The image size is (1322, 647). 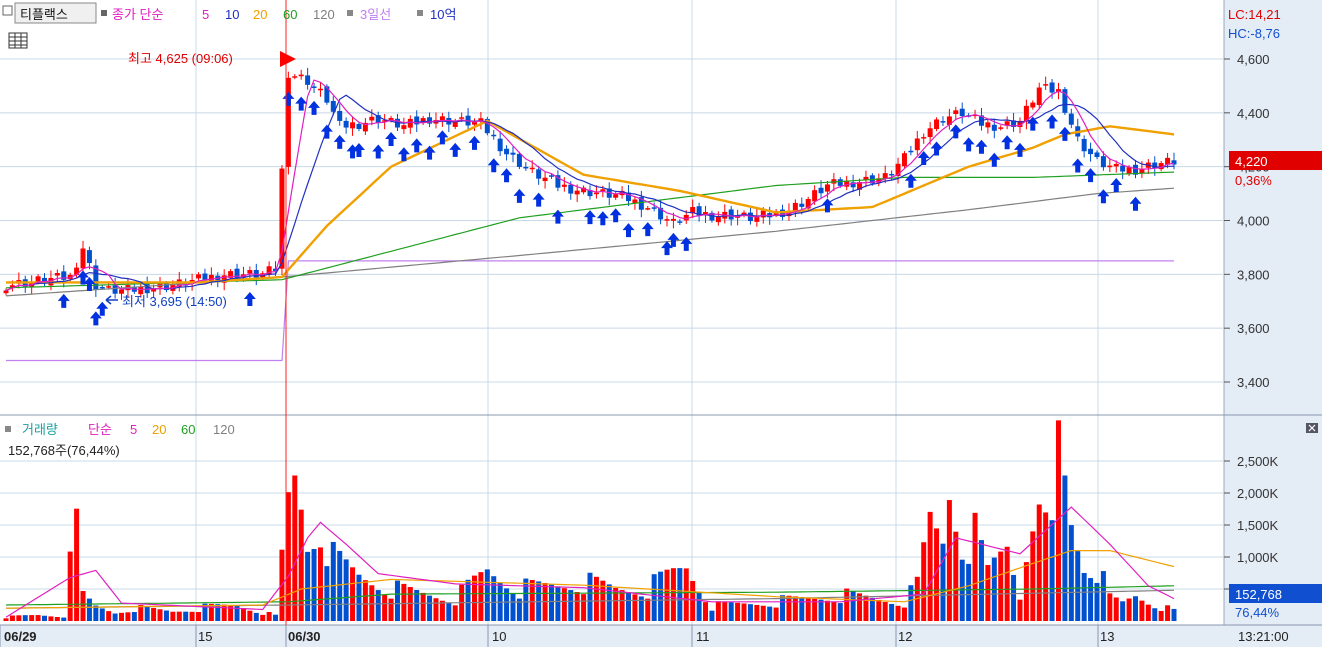 What do you see at coordinates (174, 301) in the screenshot?
I see `low-annotation: 최저 3,695 (14:50)` at bounding box center [174, 301].